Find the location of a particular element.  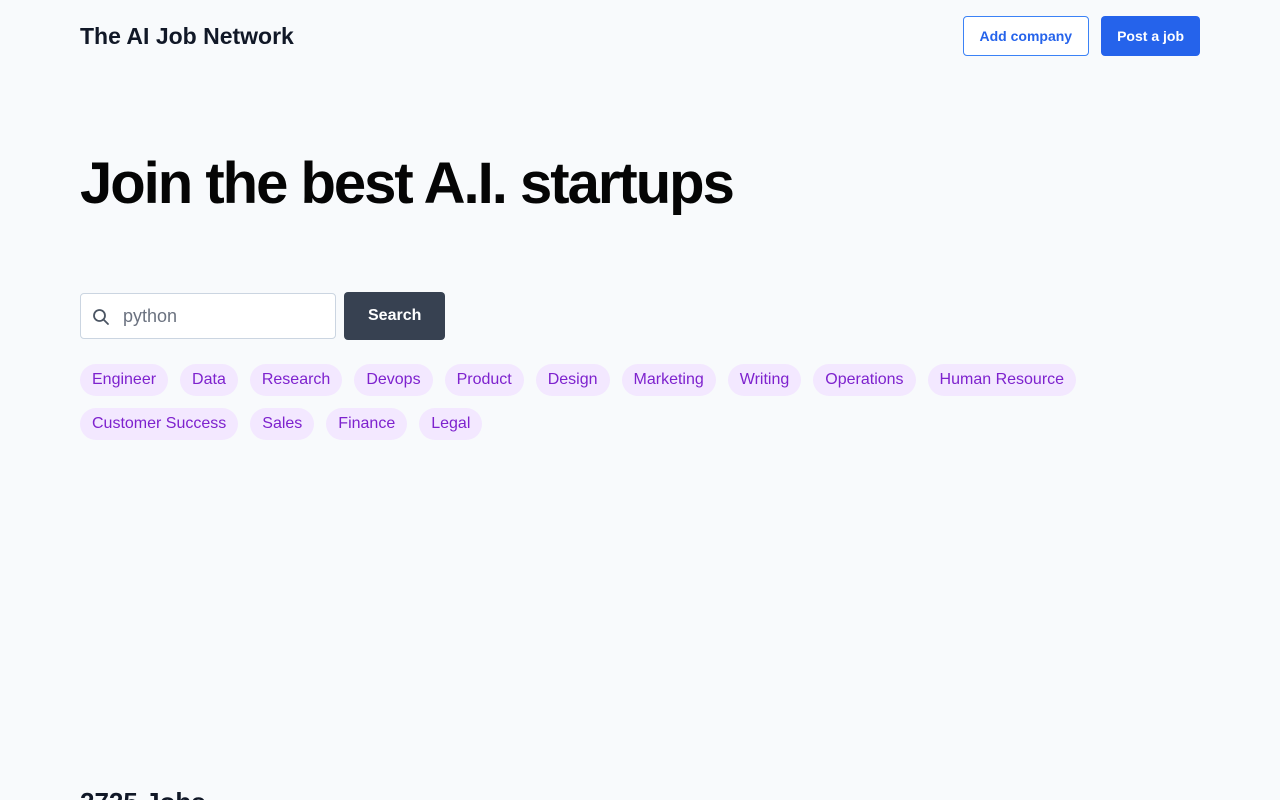

header-actions: Add company Post a job is located at coordinates (1081, 36).